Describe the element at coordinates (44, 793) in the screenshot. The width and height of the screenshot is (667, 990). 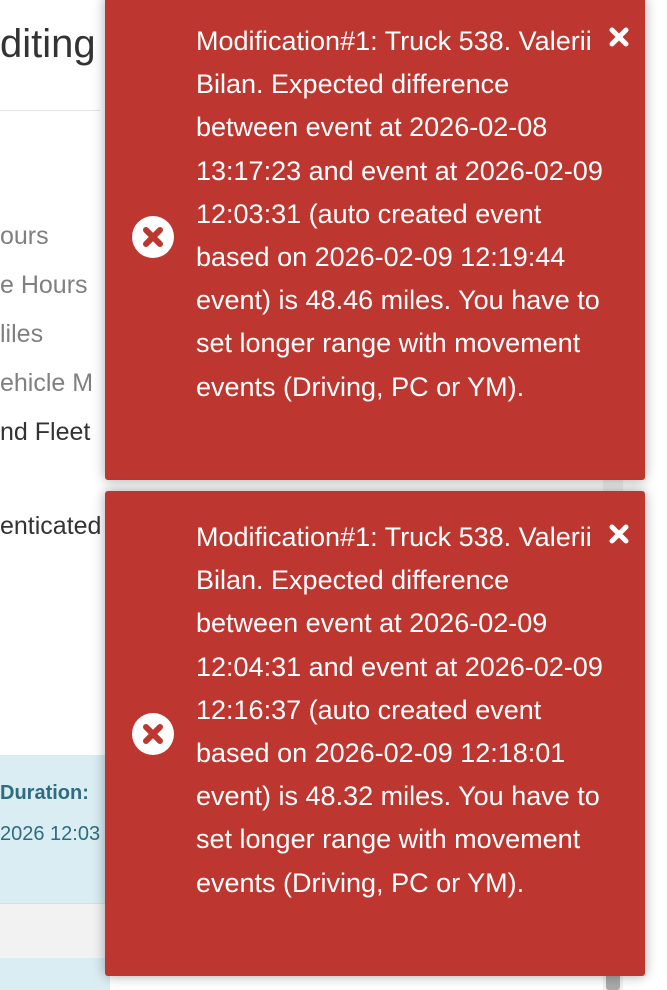
I see `duration-label: Duration:` at that location.